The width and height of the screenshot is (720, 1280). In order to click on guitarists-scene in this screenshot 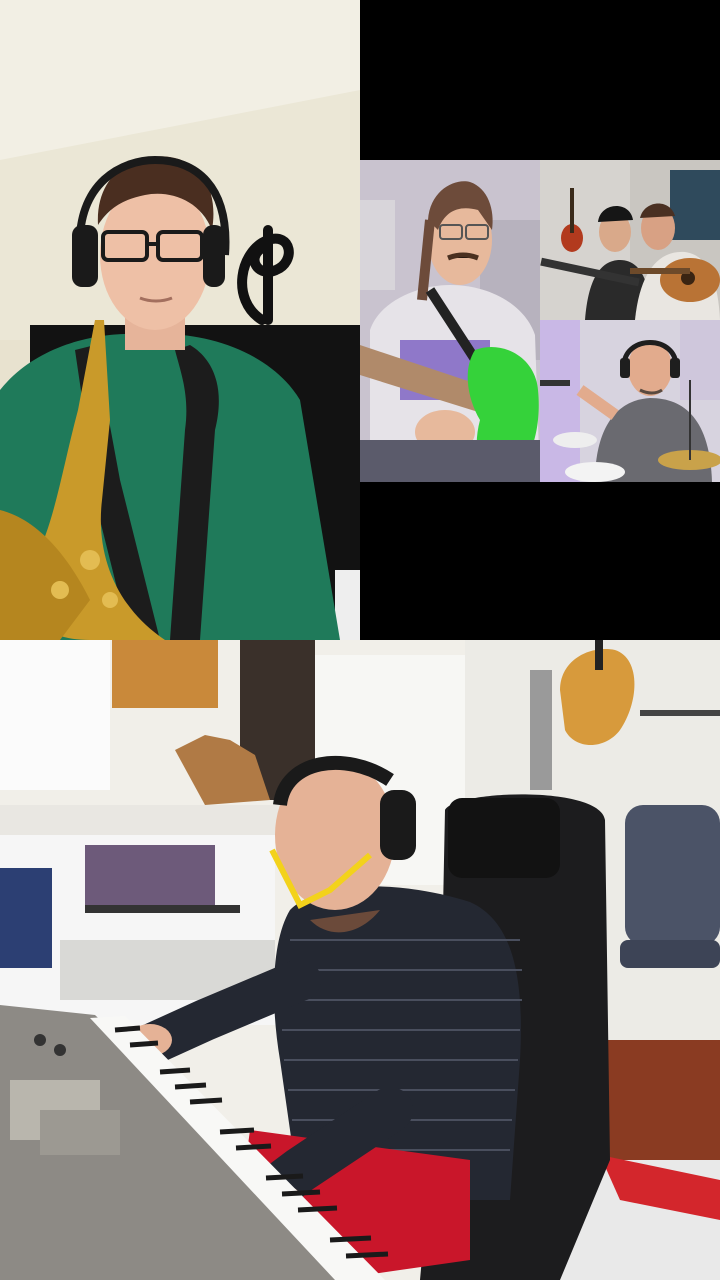, I will do `click(630, 240)`.